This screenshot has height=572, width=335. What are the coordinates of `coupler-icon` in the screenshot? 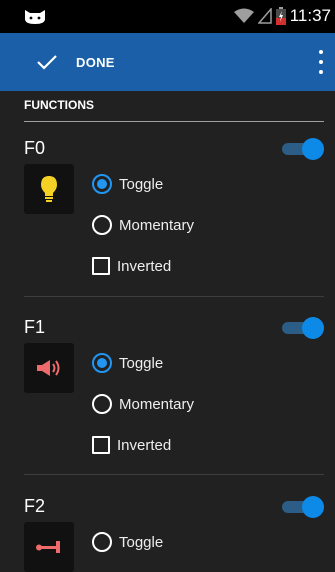 It's located at (48, 547).